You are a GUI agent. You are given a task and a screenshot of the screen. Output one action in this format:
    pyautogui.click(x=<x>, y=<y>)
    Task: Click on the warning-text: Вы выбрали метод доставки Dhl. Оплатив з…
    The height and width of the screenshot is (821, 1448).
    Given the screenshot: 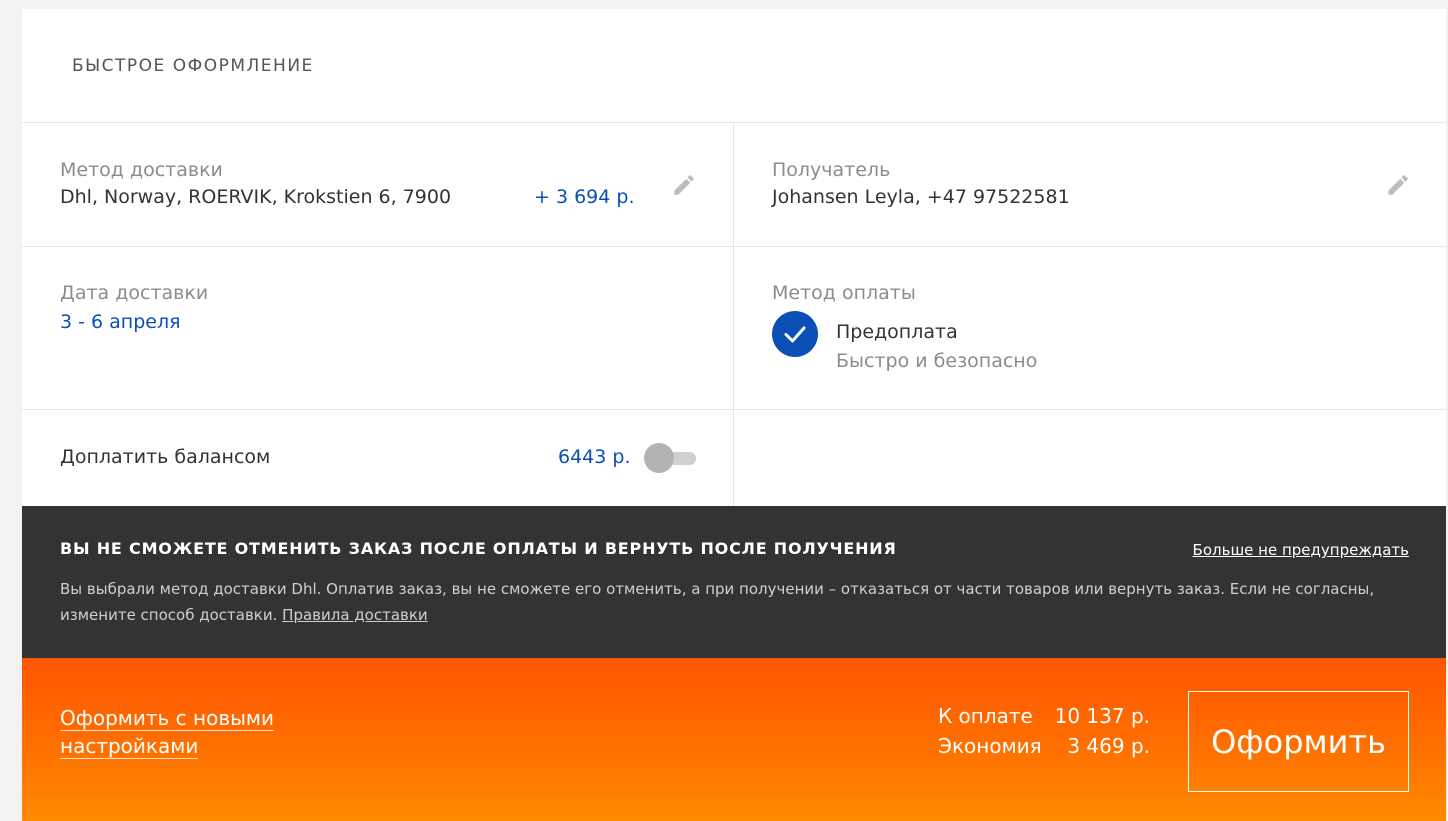 What is the action you would take?
    pyautogui.click(x=730, y=602)
    